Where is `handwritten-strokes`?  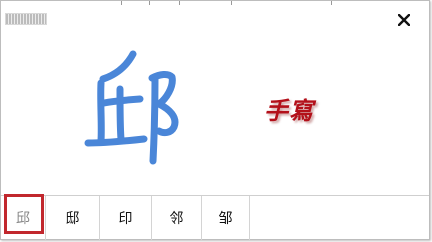 handwritten-strokes is located at coordinates (131, 107).